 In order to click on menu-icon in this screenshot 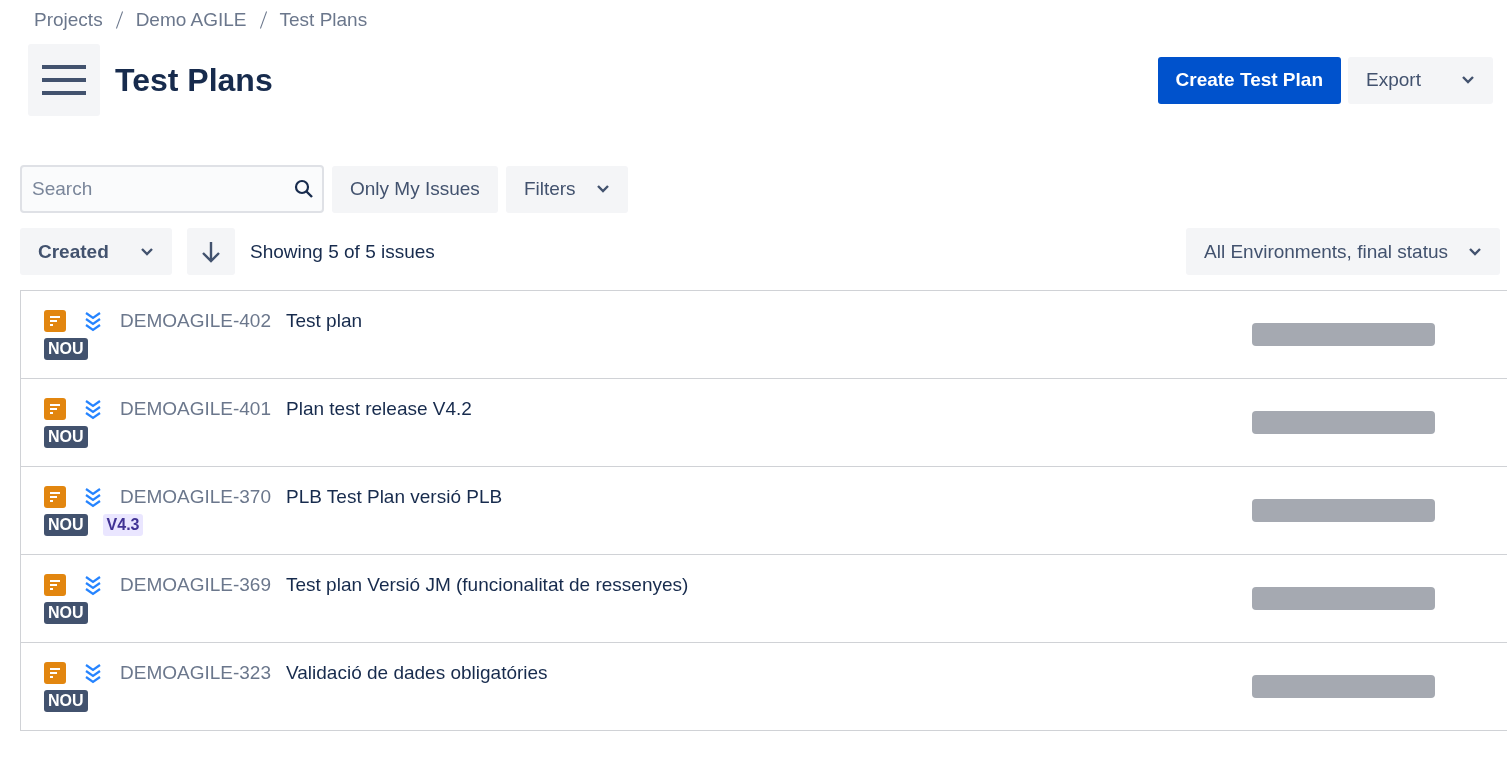, I will do `click(64, 80)`.